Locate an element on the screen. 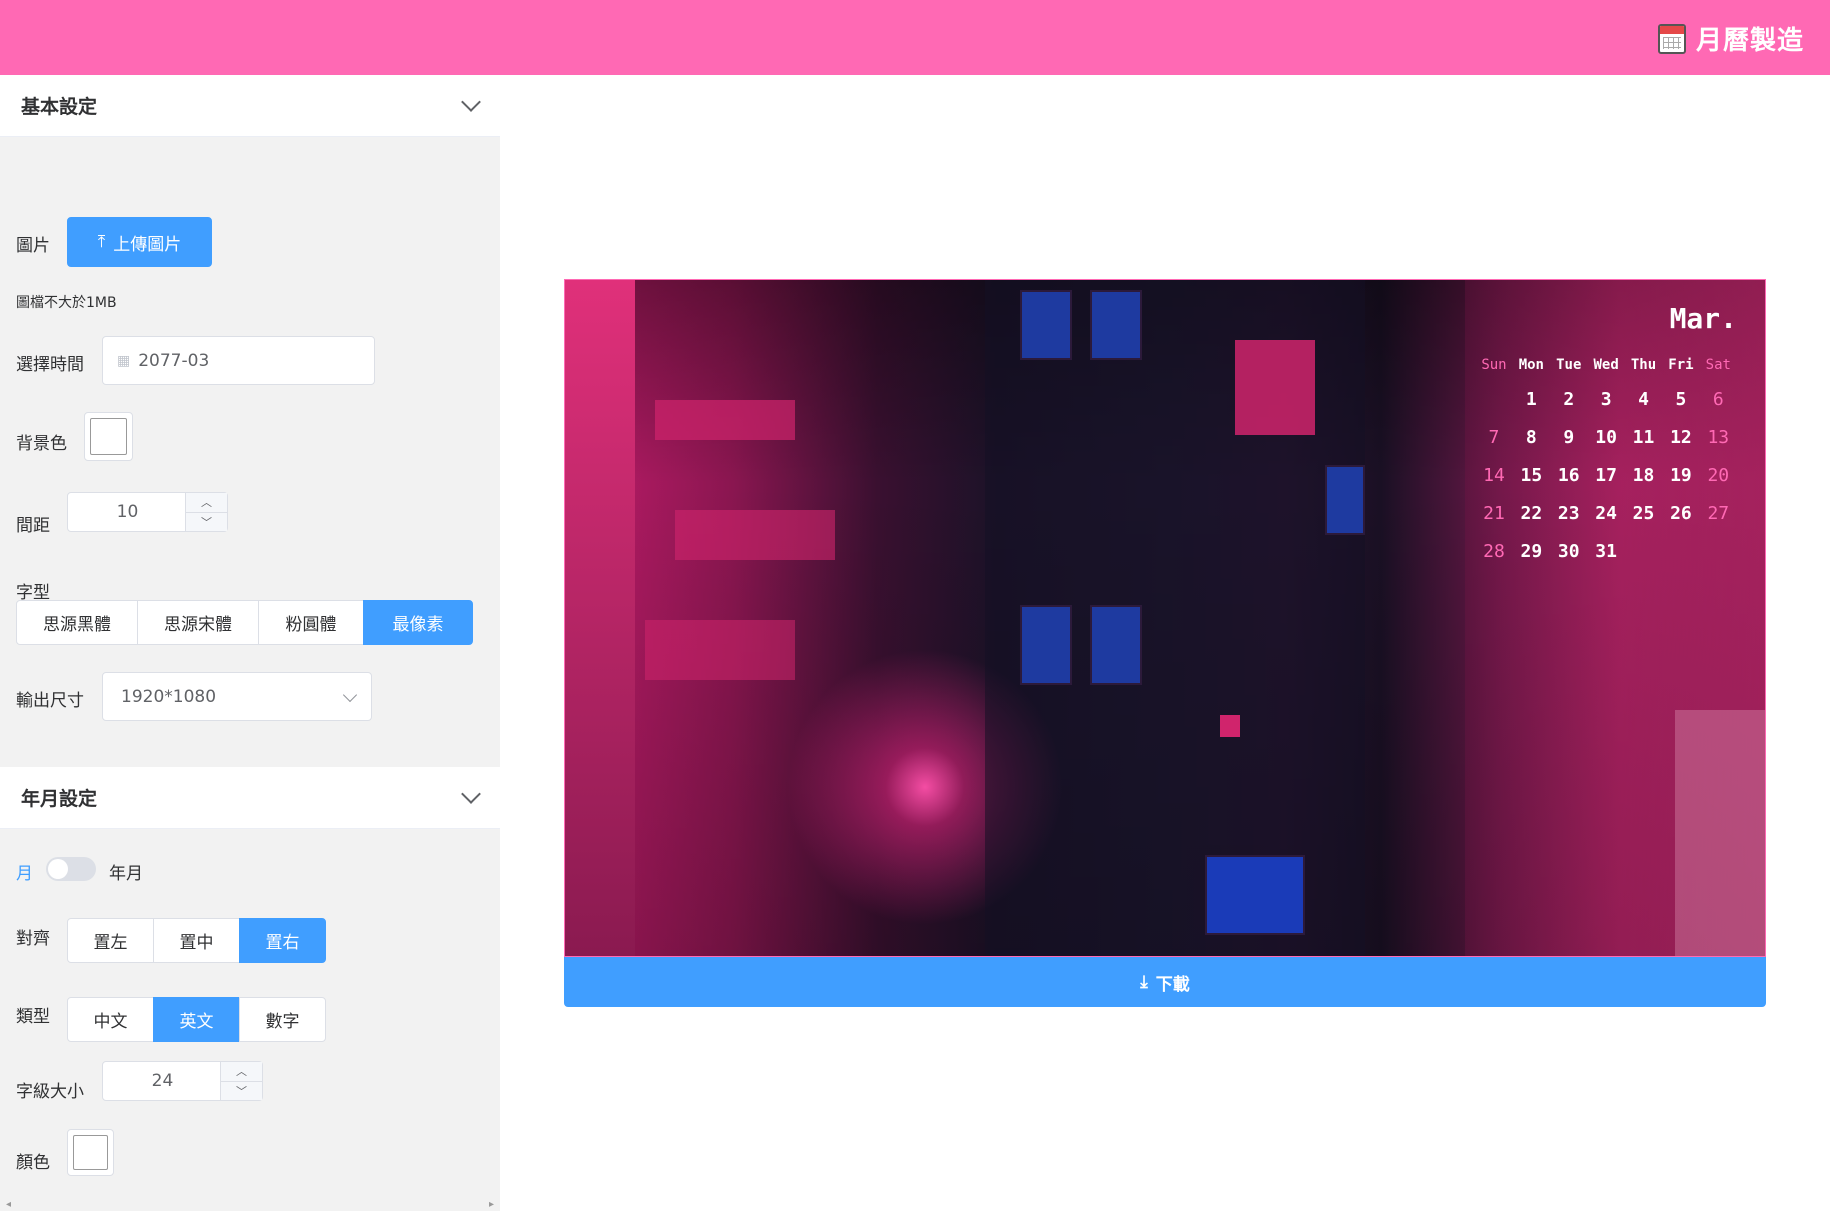  type-label: 類型 is located at coordinates (33, 1017).